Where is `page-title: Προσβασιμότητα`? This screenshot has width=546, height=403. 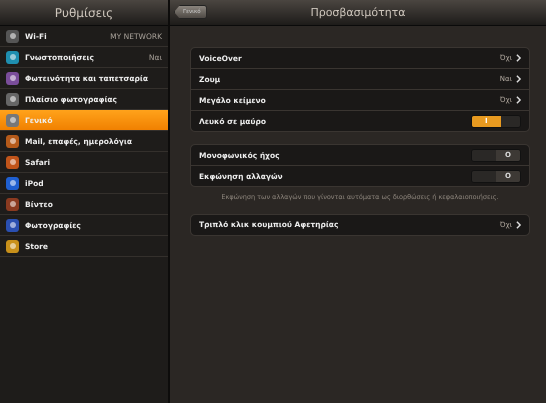 page-title: Προσβασιμότητα is located at coordinates (358, 12).